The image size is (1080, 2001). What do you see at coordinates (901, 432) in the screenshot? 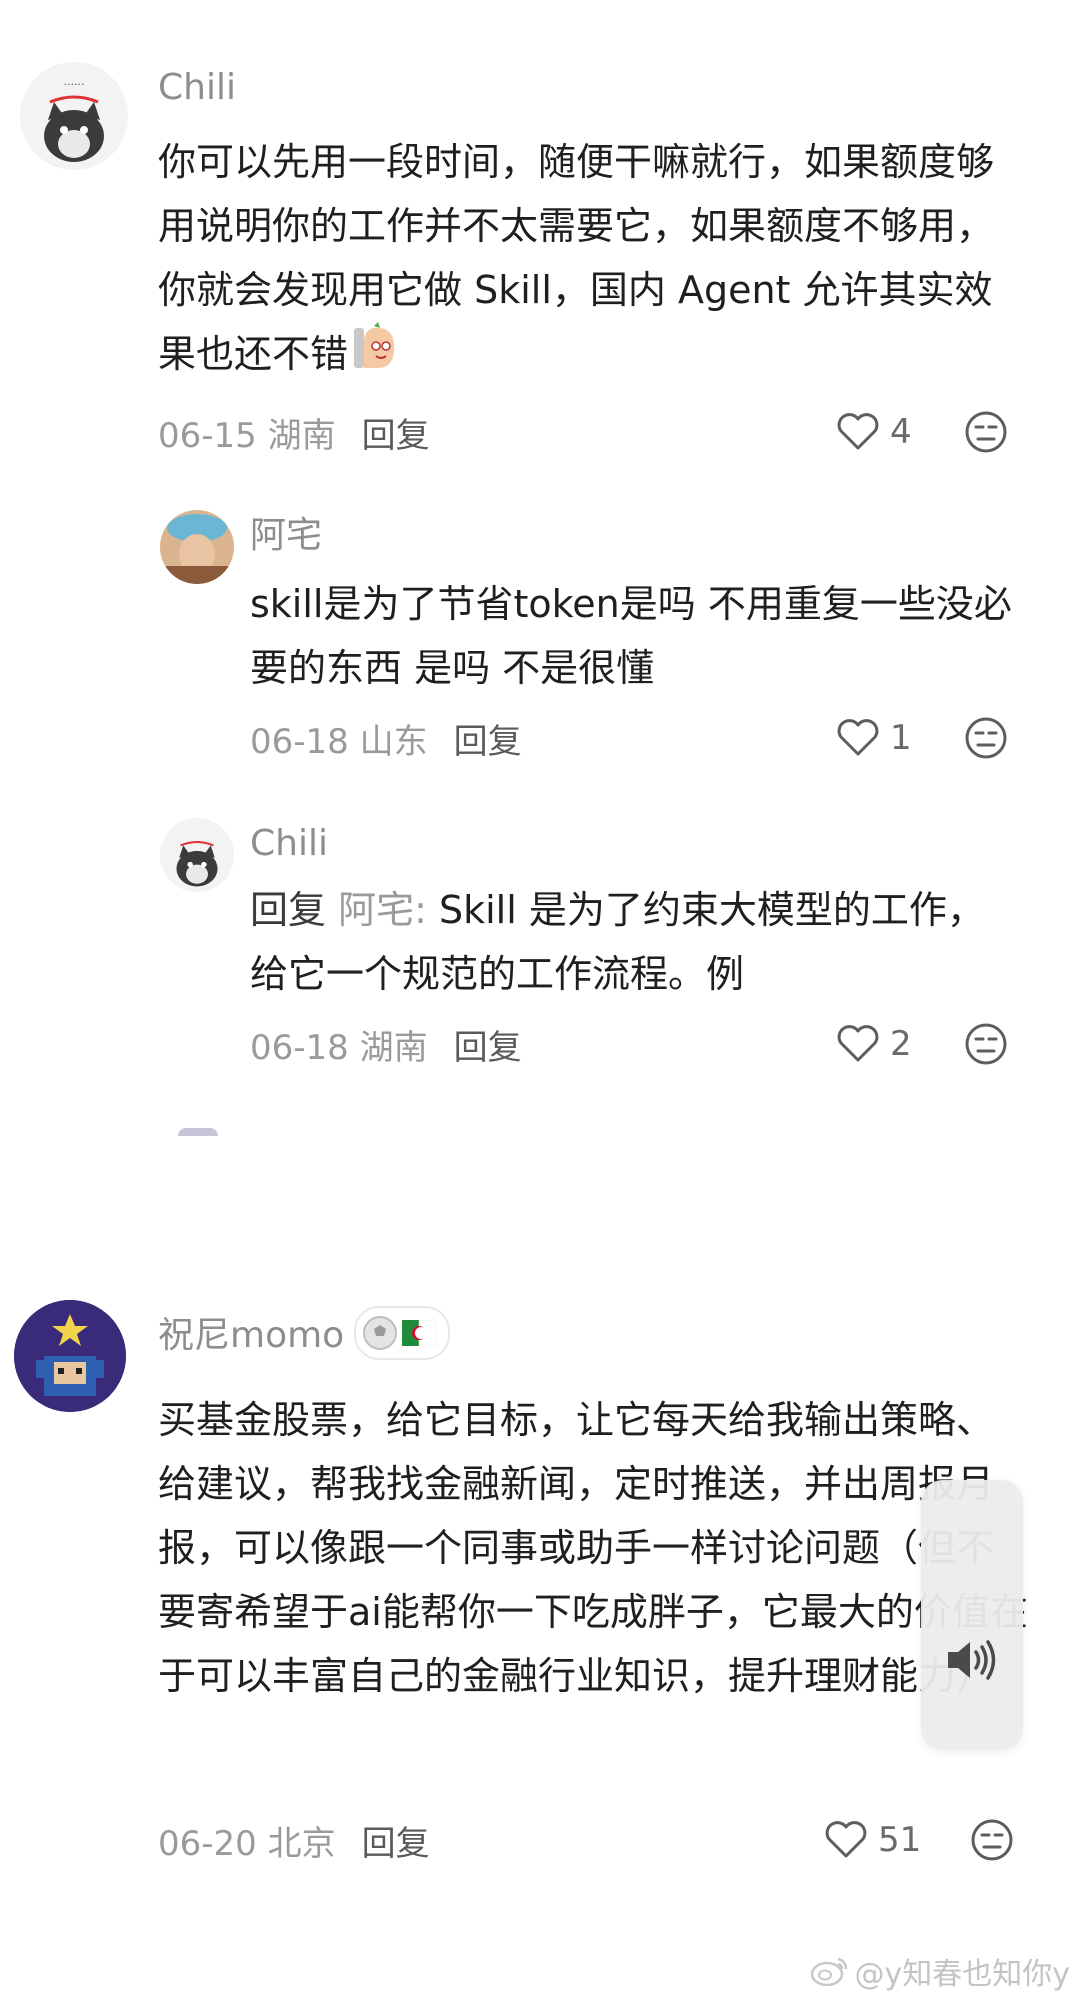
I see `like-count: 4` at bounding box center [901, 432].